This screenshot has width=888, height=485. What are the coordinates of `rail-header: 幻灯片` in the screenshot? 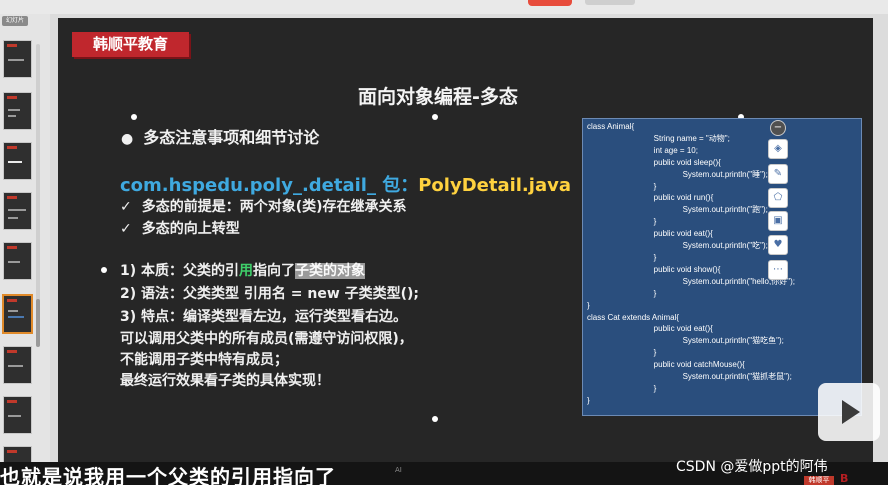 It's located at (15, 21).